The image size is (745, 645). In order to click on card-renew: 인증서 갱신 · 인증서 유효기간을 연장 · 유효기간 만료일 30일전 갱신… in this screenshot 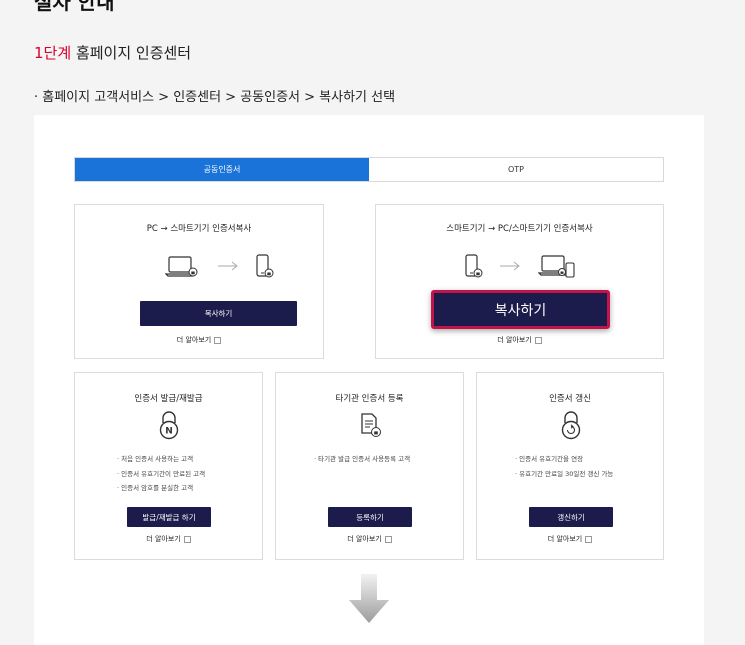, I will do `click(570, 466)`.